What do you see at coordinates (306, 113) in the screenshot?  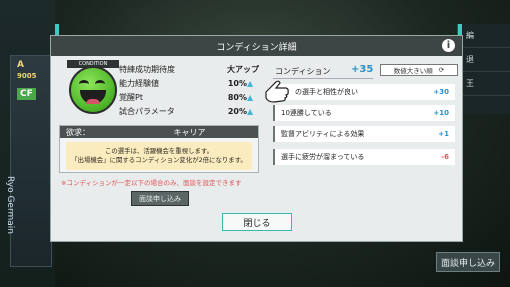 I see `condition-item-label: 10連勝している` at bounding box center [306, 113].